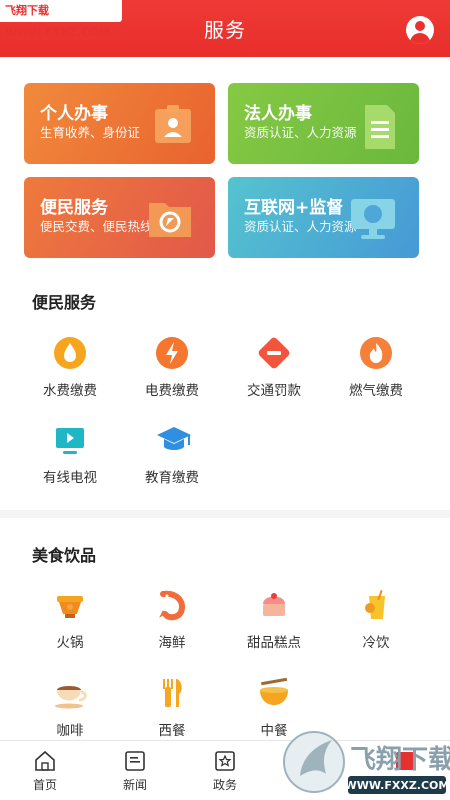 This screenshot has width=450, height=800. What do you see at coordinates (323, 123) in the screenshot?
I see `card-corporate-affairs: 法人办事 资质认证、人力资源` at bounding box center [323, 123].